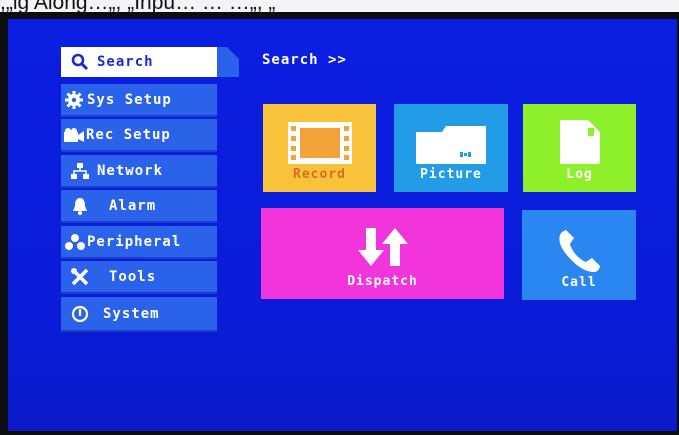  What do you see at coordinates (451, 174) in the screenshot?
I see `picture-label: Picture` at bounding box center [451, 174].